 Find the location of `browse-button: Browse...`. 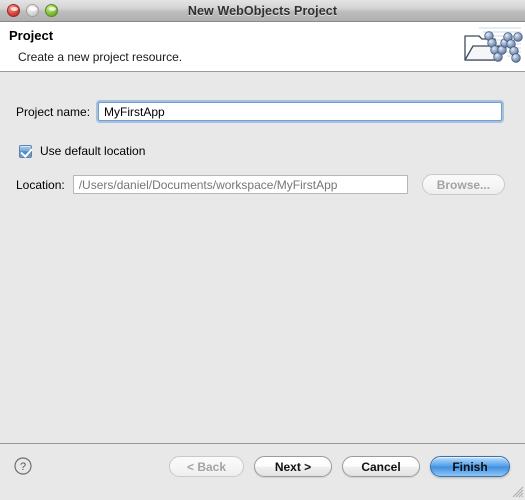

browse-button: Browse... is located at coordinates (463, 184).